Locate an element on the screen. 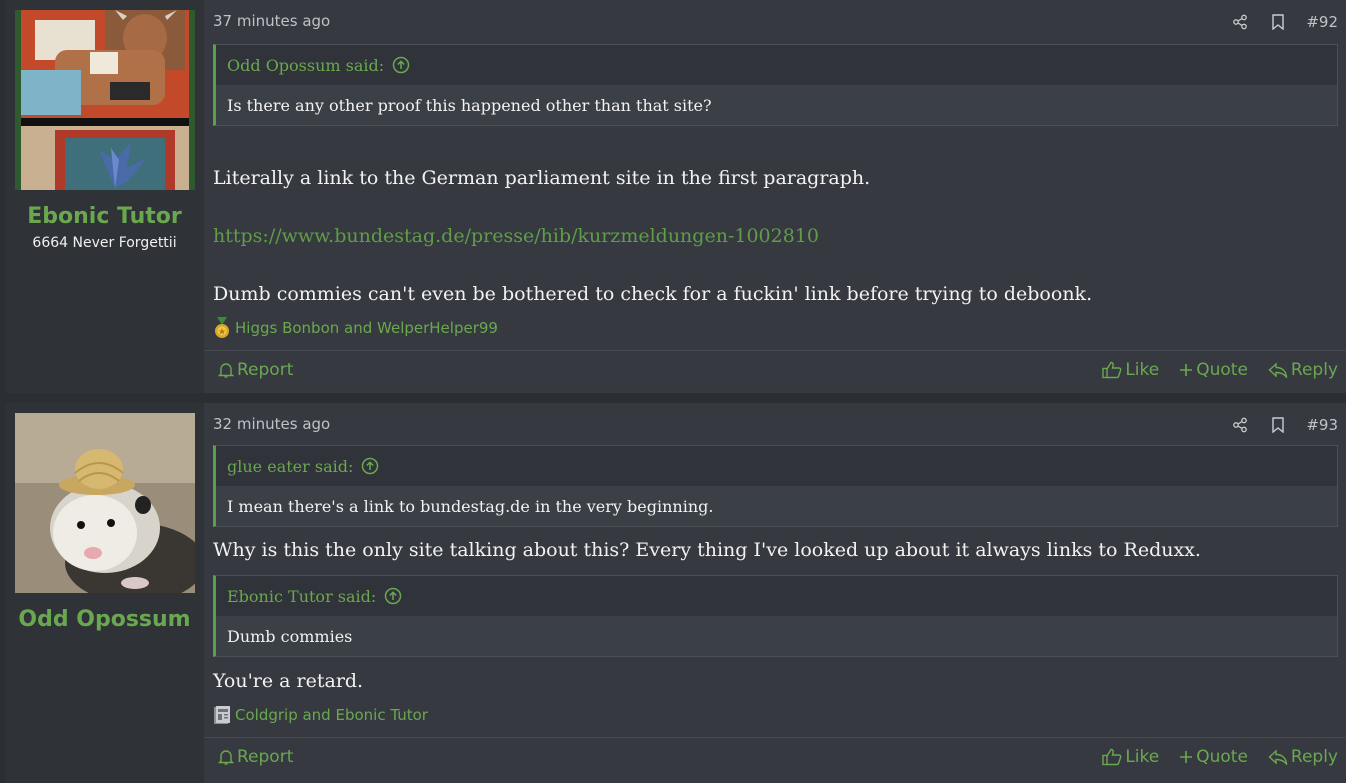 The width and height of the screenshot is (1346, 783). post-time: 32 minutes ago is located at coordinates (271, 424).